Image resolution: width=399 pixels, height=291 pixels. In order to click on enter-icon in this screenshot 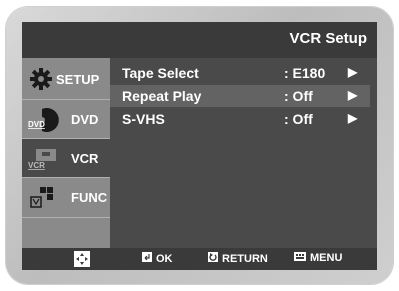, I will do `click(147, 258)`.